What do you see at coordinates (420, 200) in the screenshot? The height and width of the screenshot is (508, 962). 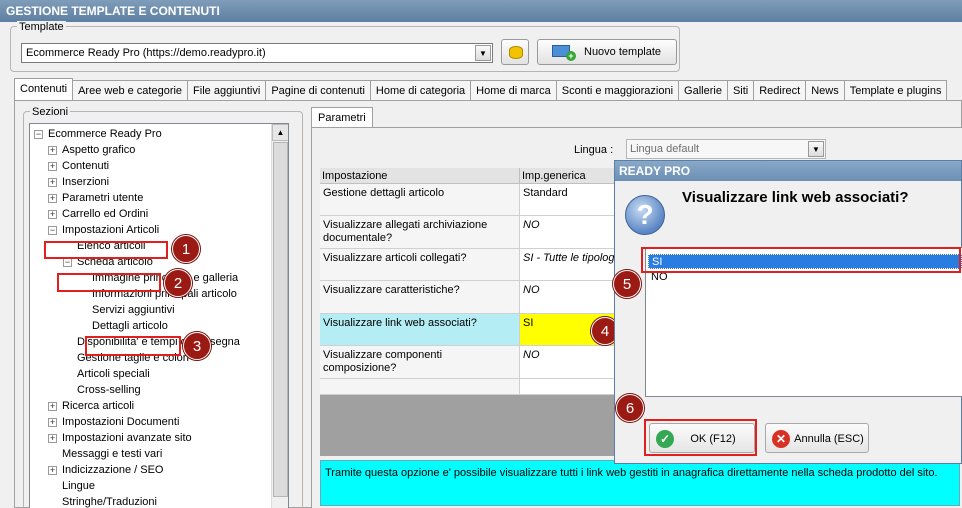 I see `setting-key: Gestione dettagli articolo` at bounding box center [420, 200].